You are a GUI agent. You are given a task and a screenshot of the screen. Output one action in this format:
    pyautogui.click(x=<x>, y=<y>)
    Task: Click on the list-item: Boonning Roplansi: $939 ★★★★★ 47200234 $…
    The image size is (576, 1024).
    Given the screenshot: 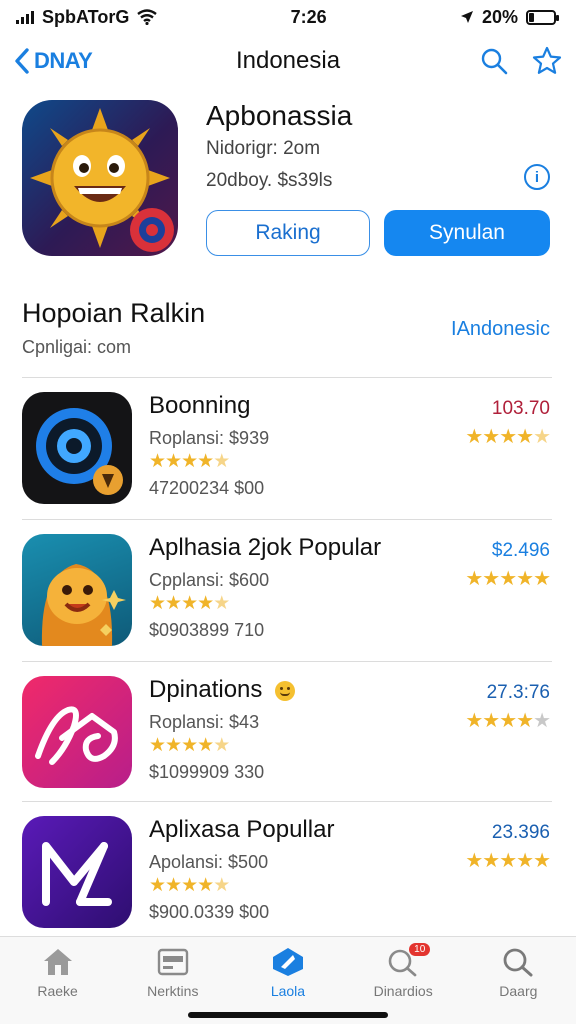 What is the action you would take?
    pyautogui.click(x=287, y=447)
    